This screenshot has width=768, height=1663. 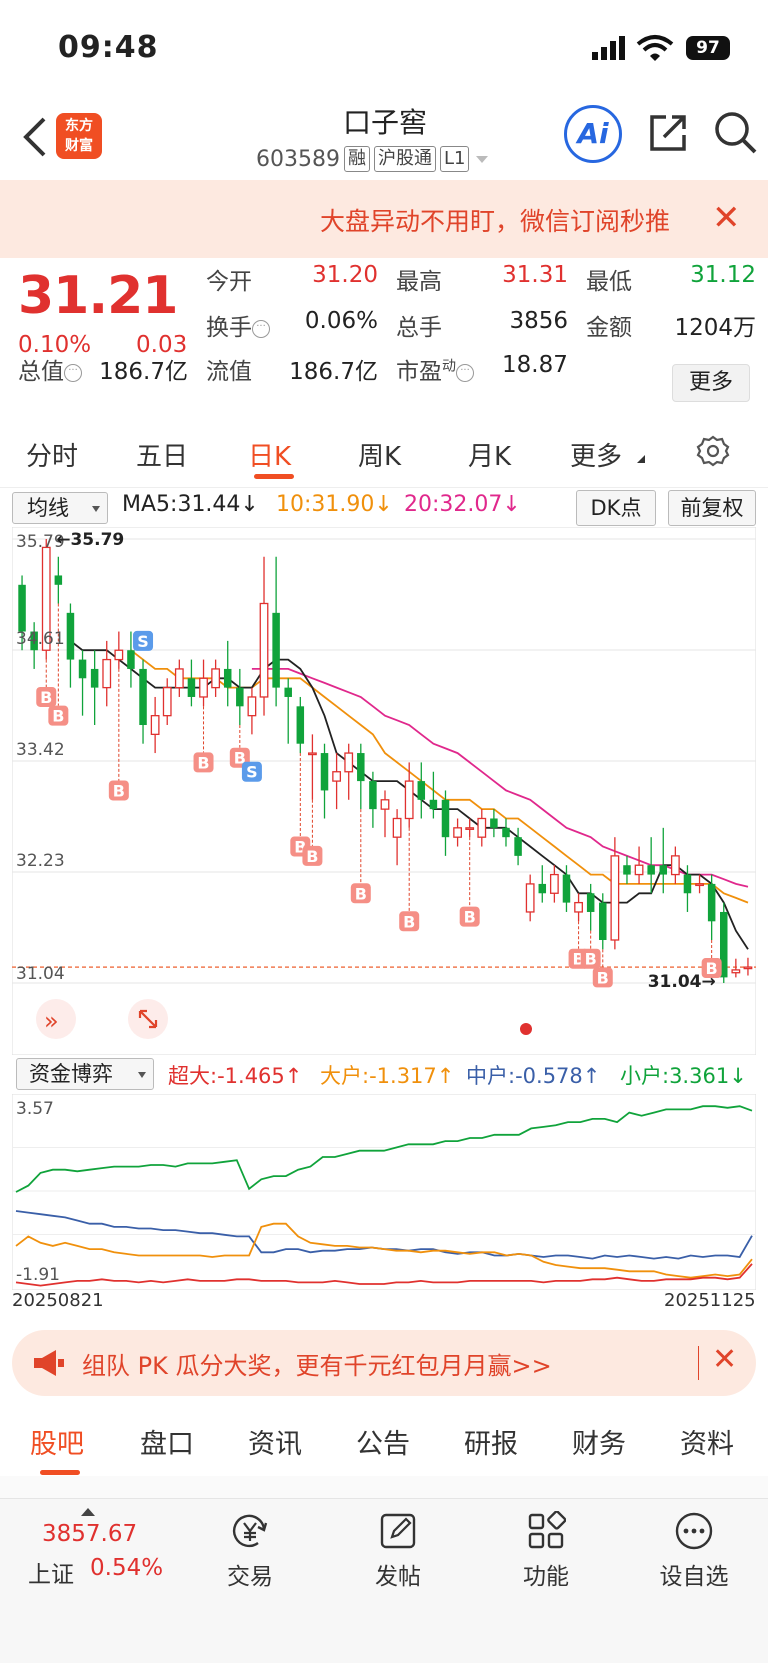 What do you see at coordinates (60, 508) in the screenshot?
I see `ma-selector: 均线` at bounding box center [60, 508].